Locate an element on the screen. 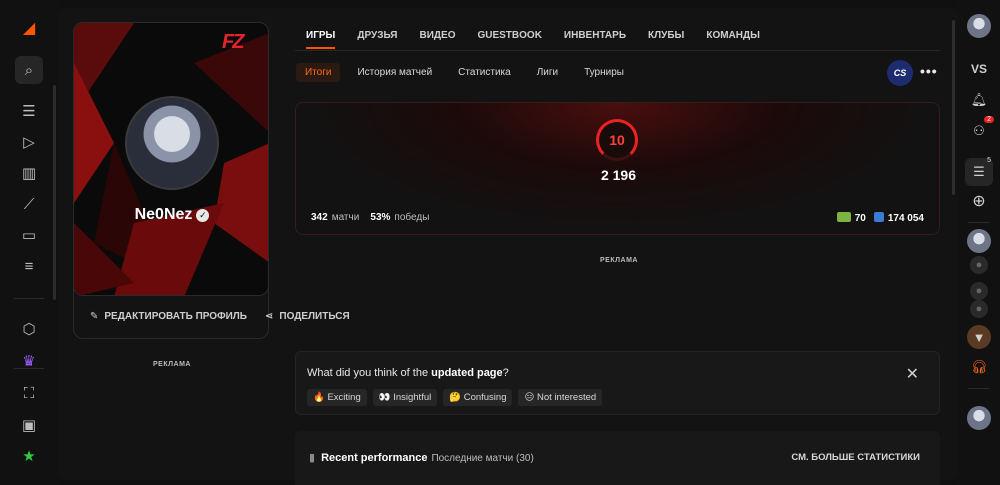  scan-icon: ⛶ is located at coordinates (29, 393).